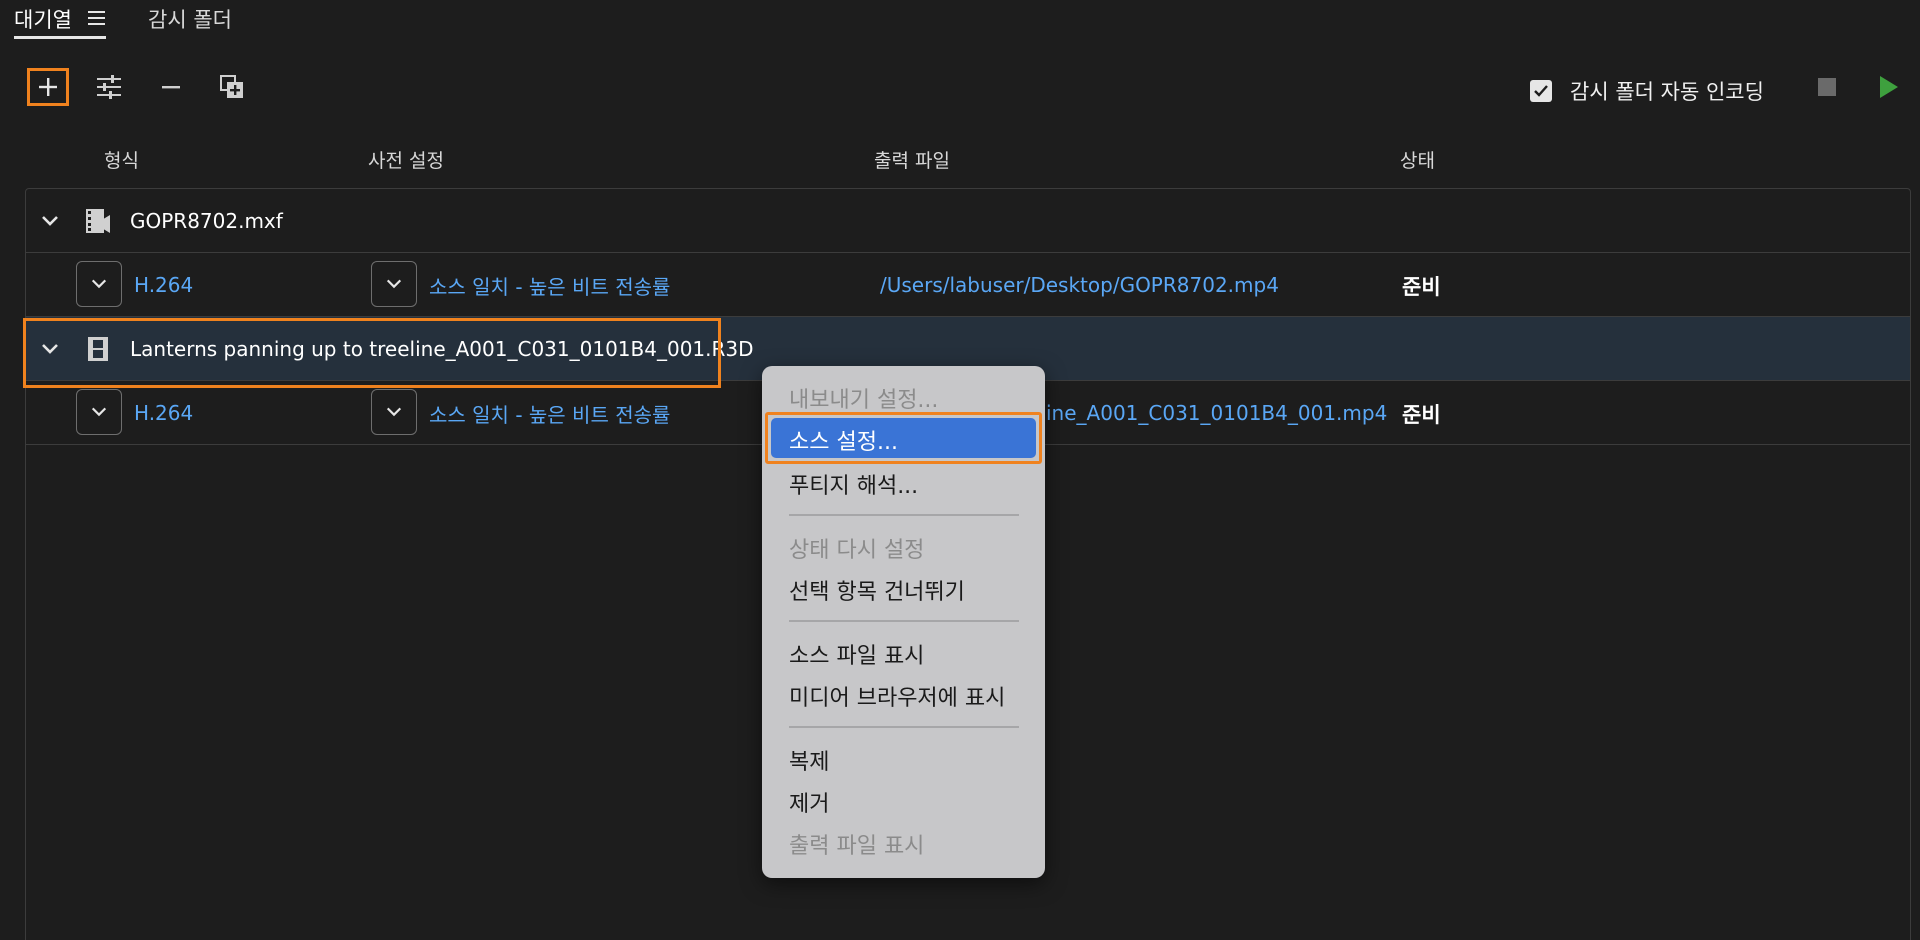 This screenshot has height=940, width=1920. What do you see at coordinates (1889, 87) in the screenshot?
I see `start-queue-button` at bounding box center [1889, 87].